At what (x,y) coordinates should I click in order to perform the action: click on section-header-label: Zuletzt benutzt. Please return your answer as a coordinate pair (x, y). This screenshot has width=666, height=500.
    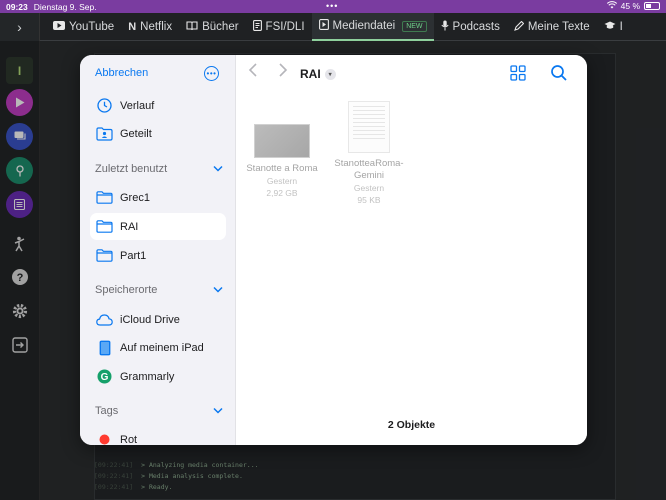
    Looking at the image, I should click on (131, 169).